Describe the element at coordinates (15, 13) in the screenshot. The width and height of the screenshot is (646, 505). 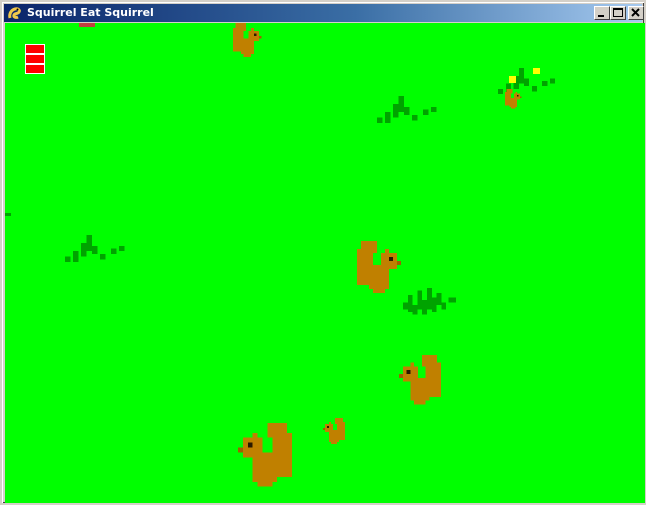
I see `pygame-snake-icon` at that location.